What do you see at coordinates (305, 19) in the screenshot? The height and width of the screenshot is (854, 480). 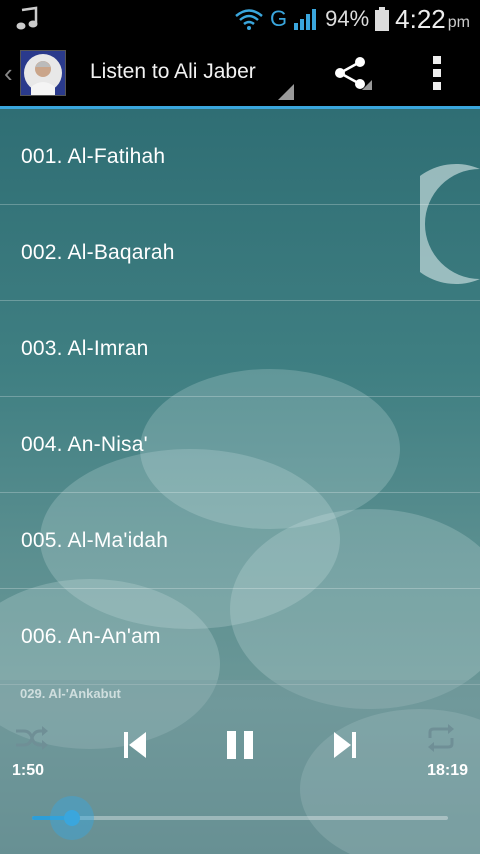 I see `signal-icon` at bounding box center [305, 19].